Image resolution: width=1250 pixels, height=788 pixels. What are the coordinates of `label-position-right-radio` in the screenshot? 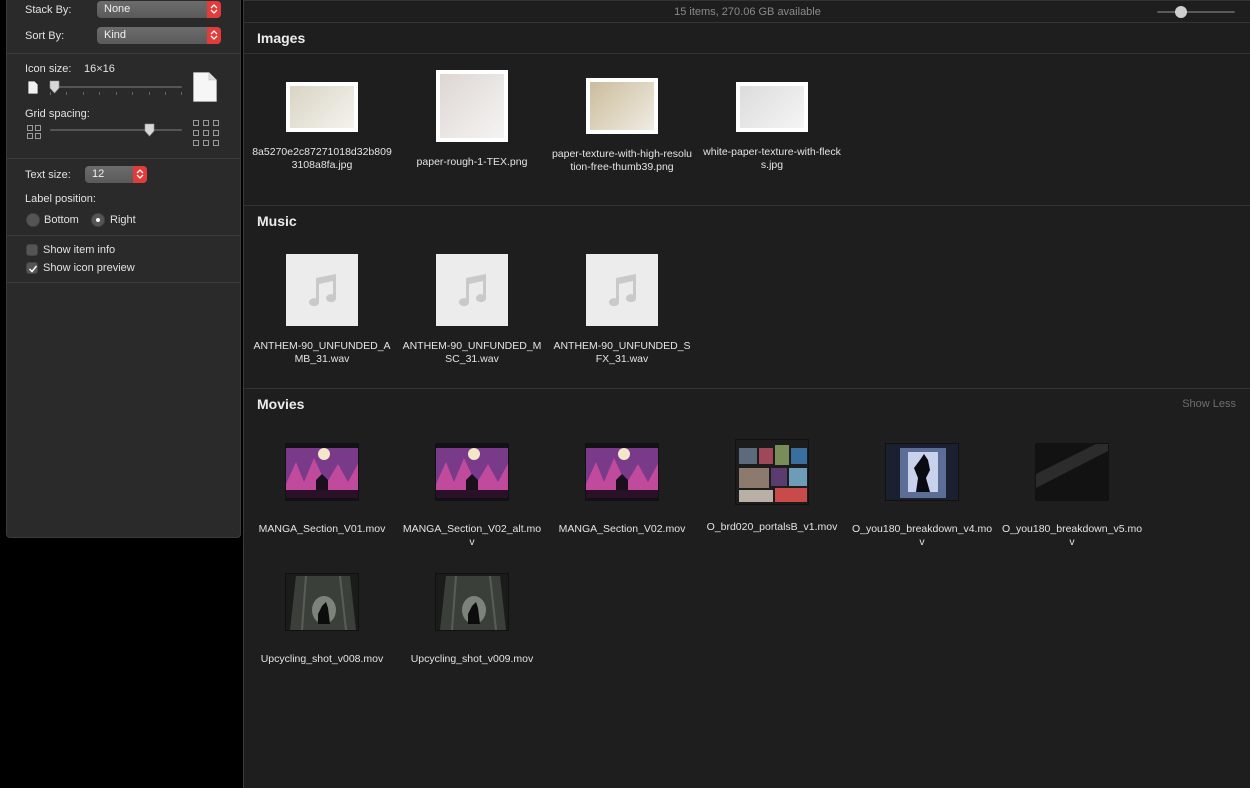 It's located at (98, 220).